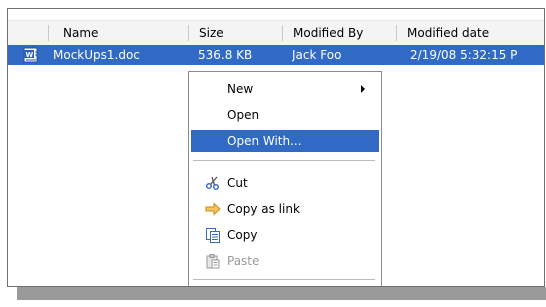  I want to click on menu-item-label: Copy, so click(242, 235).